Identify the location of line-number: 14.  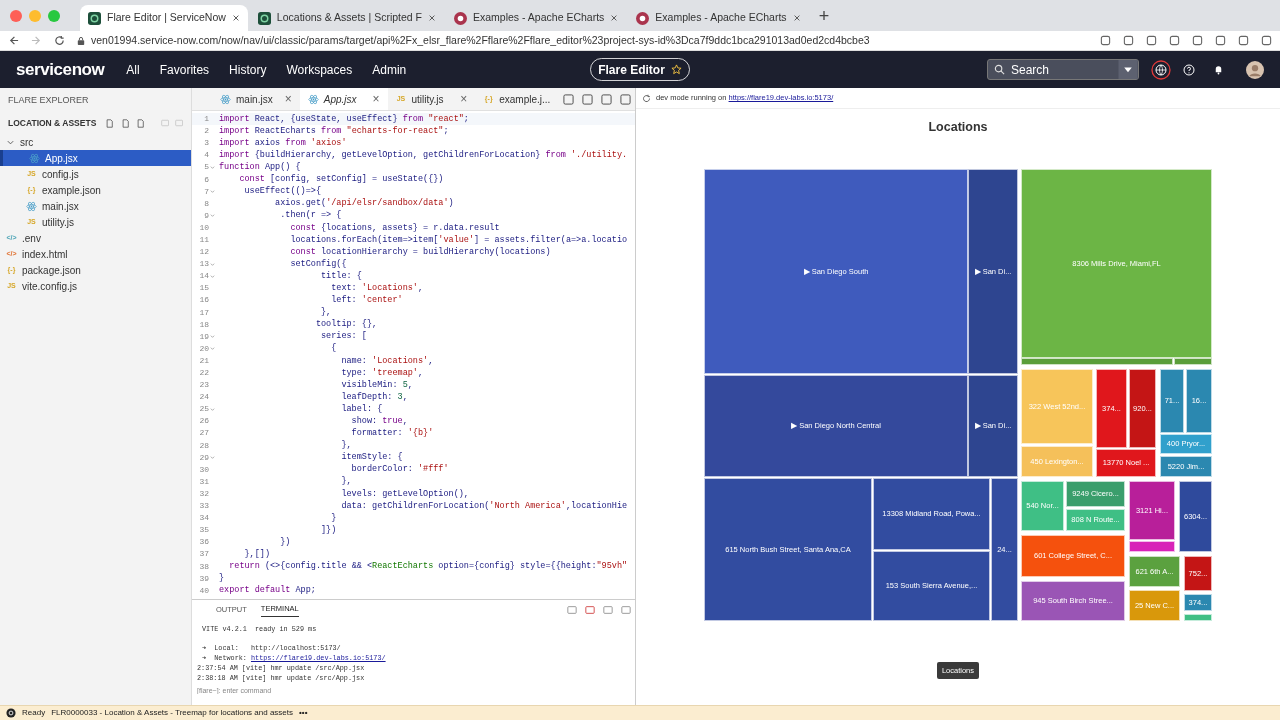
(204, 276).